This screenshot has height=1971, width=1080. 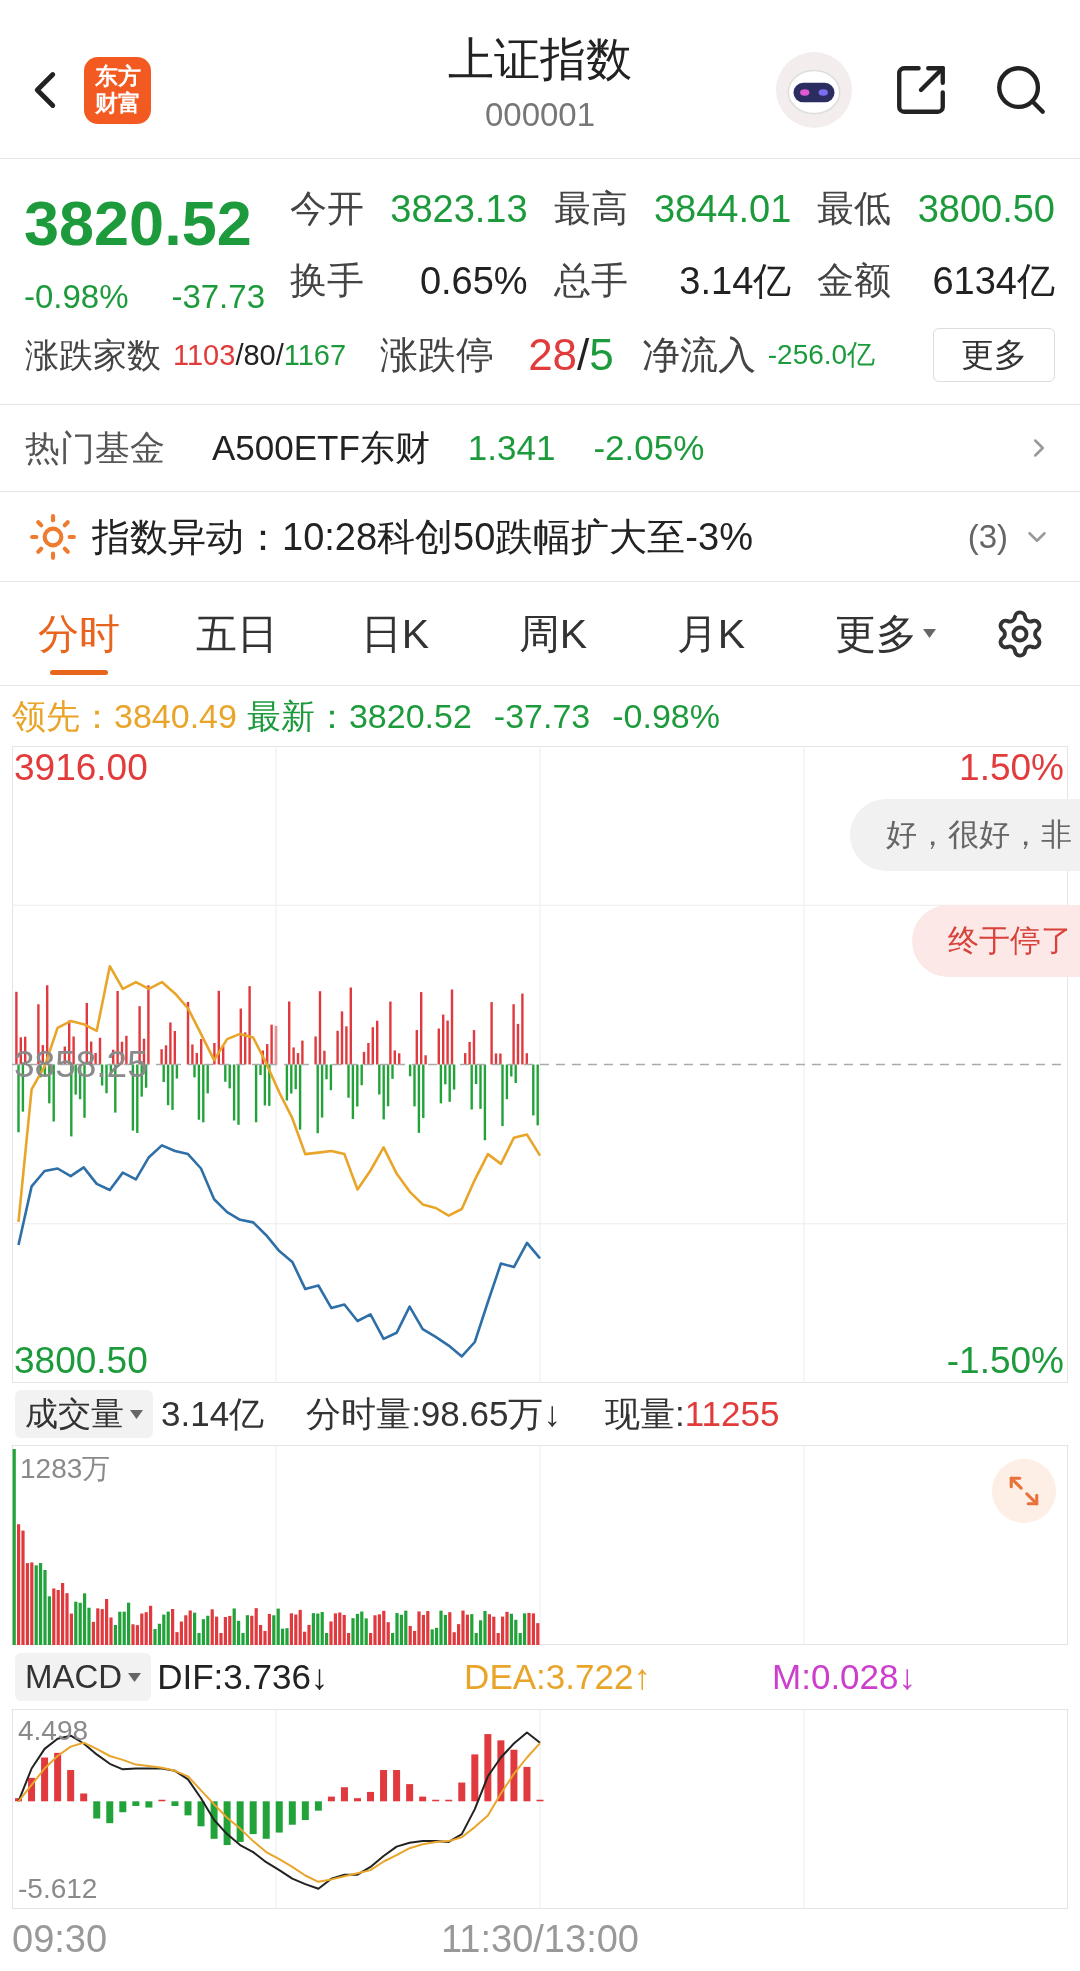 I want to click on expand-icon, so click(x=1024, y=1491).